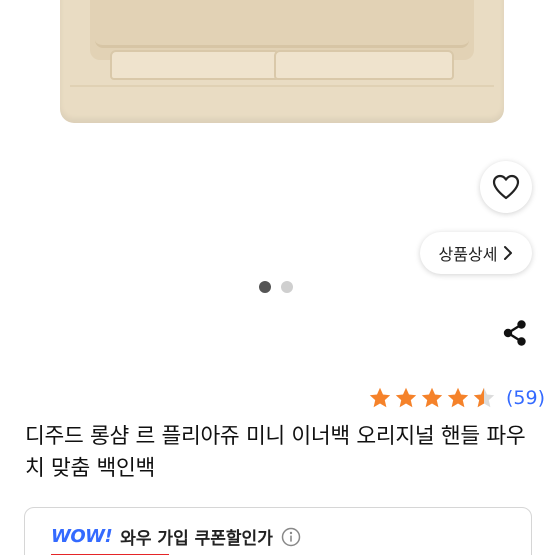 The width and height of the screenshot is (555, 555). What do you see at coordinates (508, 253) in the screenshot?
I see `chevron-right-icon` at bounding box center [508, 253].